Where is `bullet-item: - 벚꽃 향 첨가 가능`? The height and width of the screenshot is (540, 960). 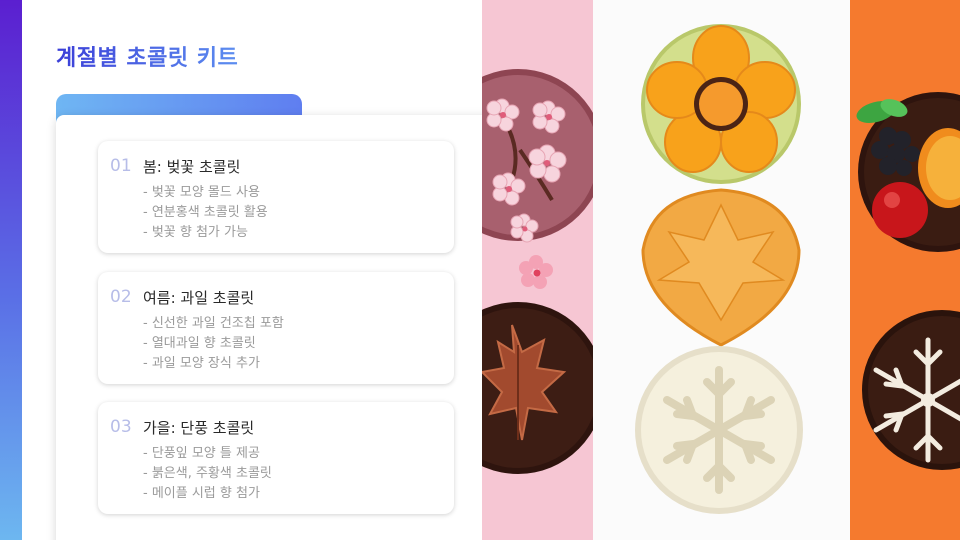 bullet-item: - 벚꽃 향 첨가 가능 is located at coordinates (195, 232).